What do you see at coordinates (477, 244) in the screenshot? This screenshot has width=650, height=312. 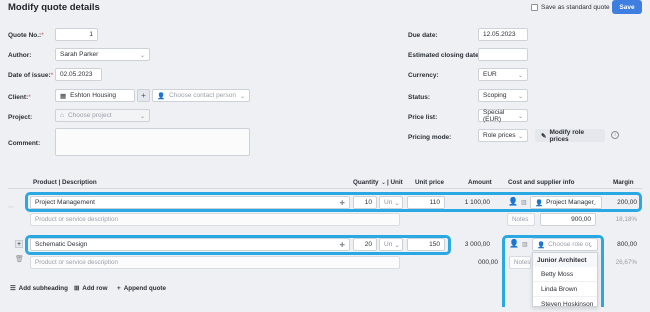 I see `row2-amount: 3 000,00` at bounding box center [477, 244].